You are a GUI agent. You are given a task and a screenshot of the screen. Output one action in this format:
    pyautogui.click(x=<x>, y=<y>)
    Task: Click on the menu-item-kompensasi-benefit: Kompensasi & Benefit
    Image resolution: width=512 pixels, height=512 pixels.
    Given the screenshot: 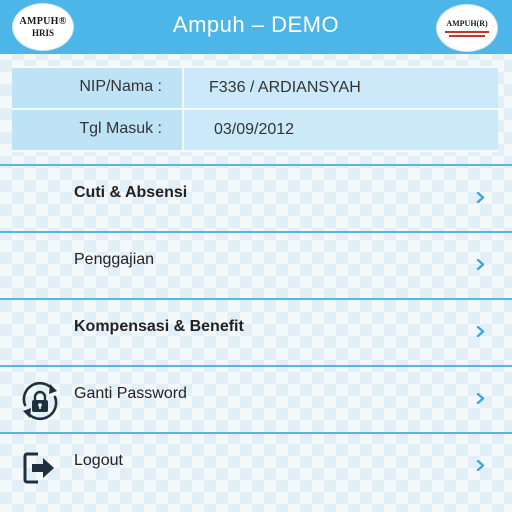 What is the action you would take?
    pyautogui.click(x=256, y=332)
    